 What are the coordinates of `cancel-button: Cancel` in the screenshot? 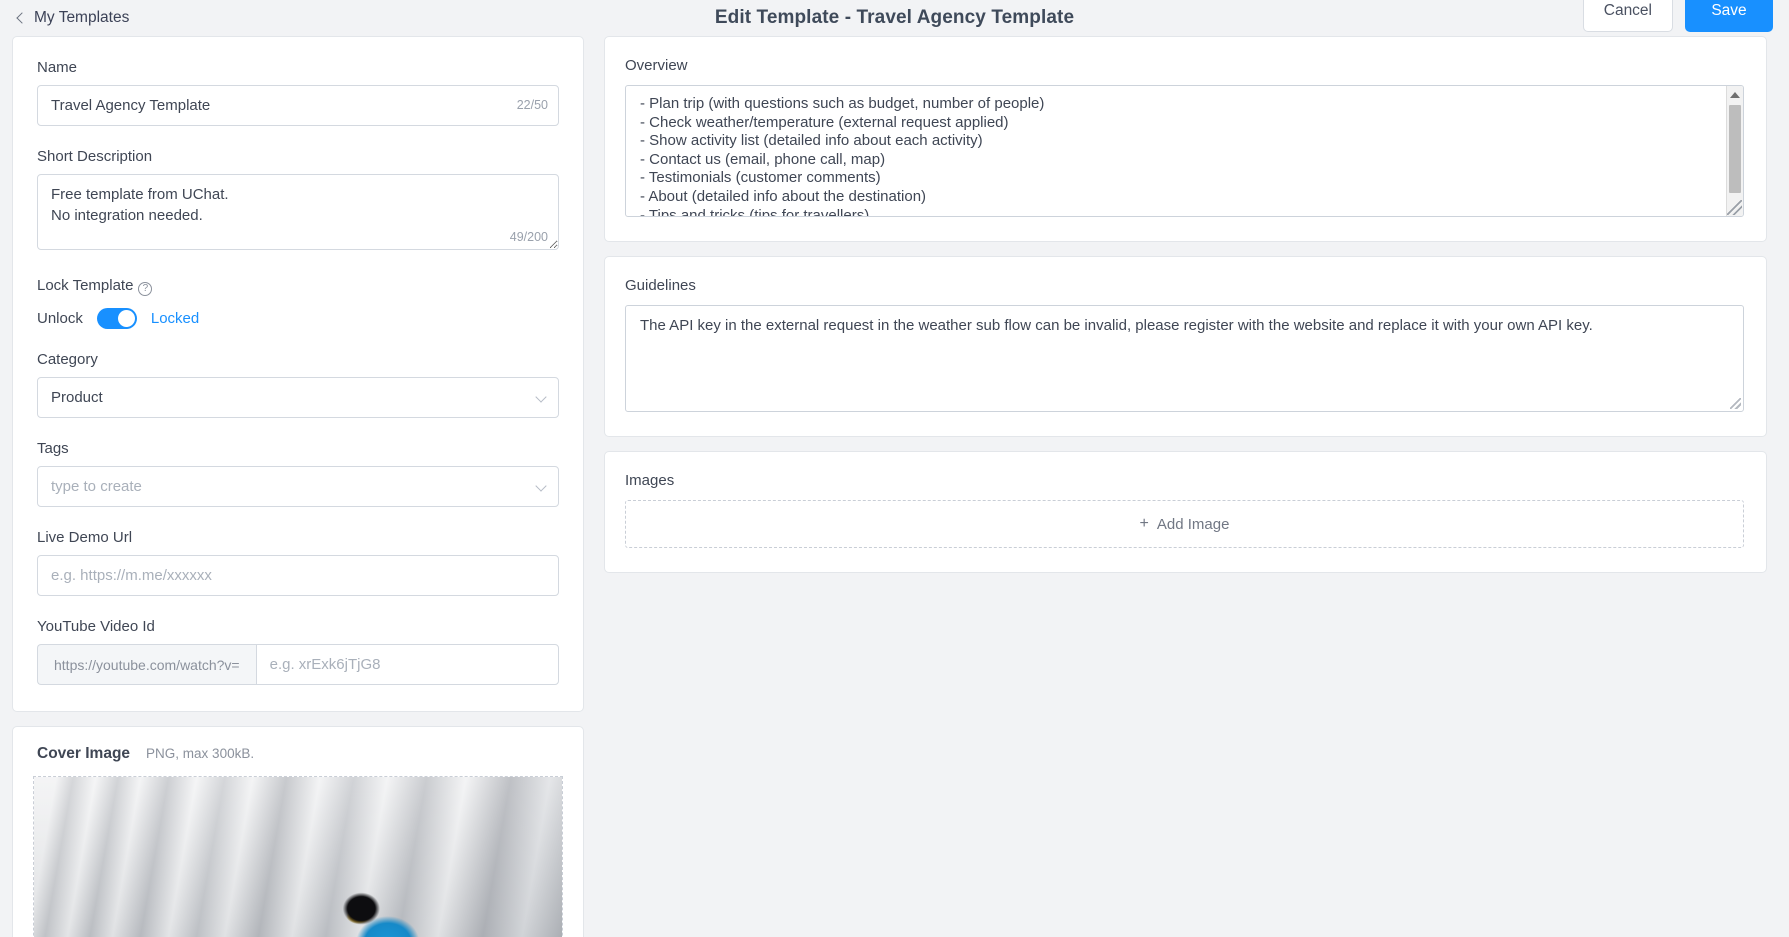 It's located at (1627, 16).